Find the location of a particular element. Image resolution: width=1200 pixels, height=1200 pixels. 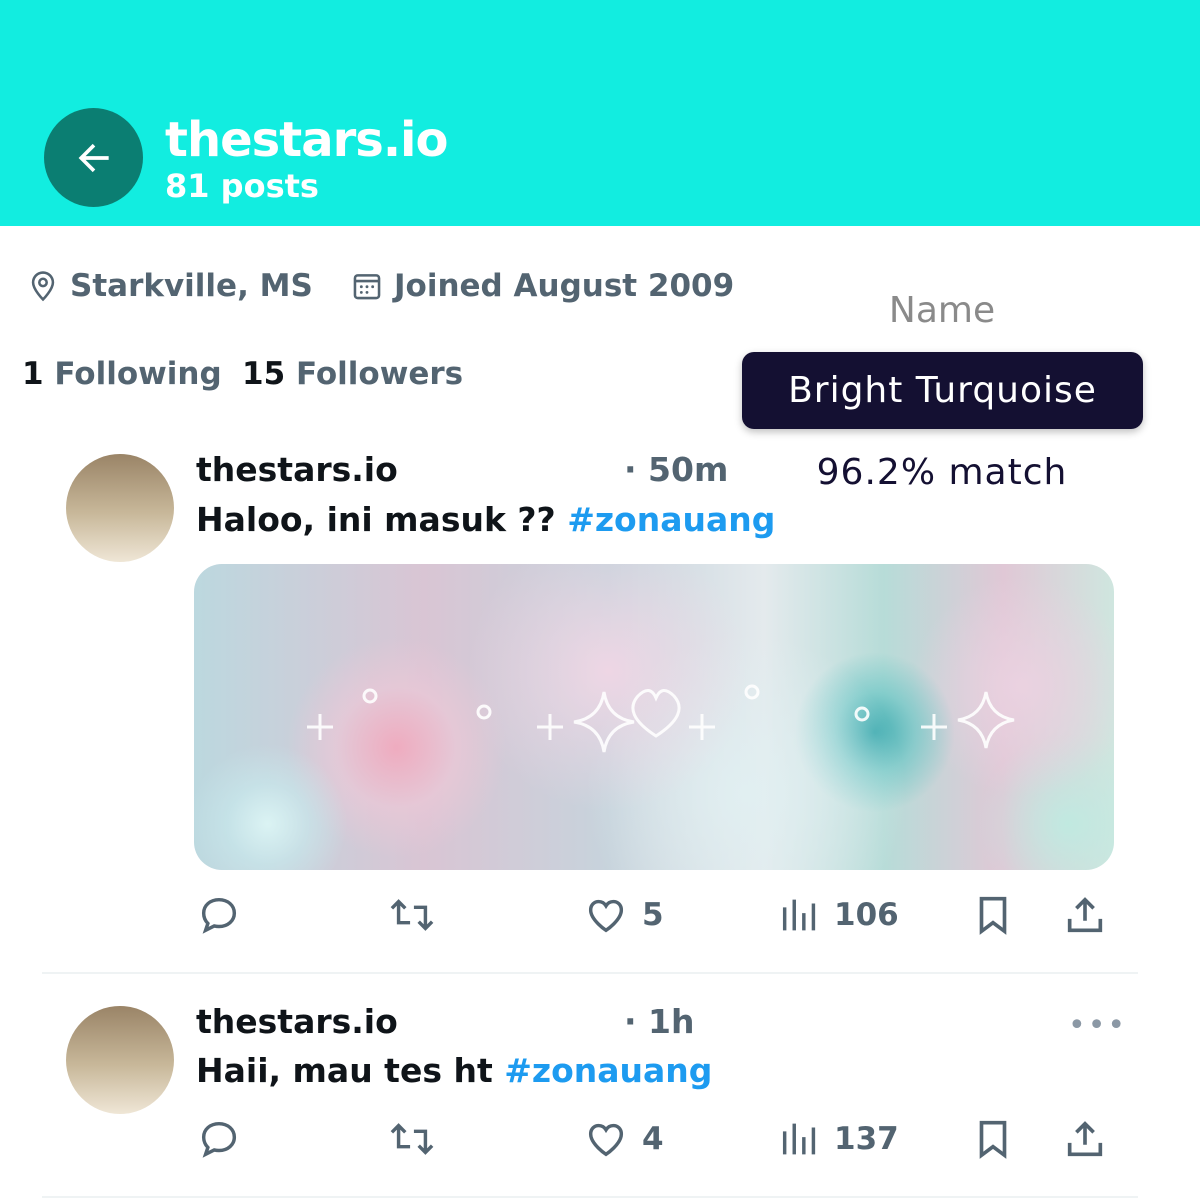

post-actions: 4 137 is located at coordinates (600, 1139).